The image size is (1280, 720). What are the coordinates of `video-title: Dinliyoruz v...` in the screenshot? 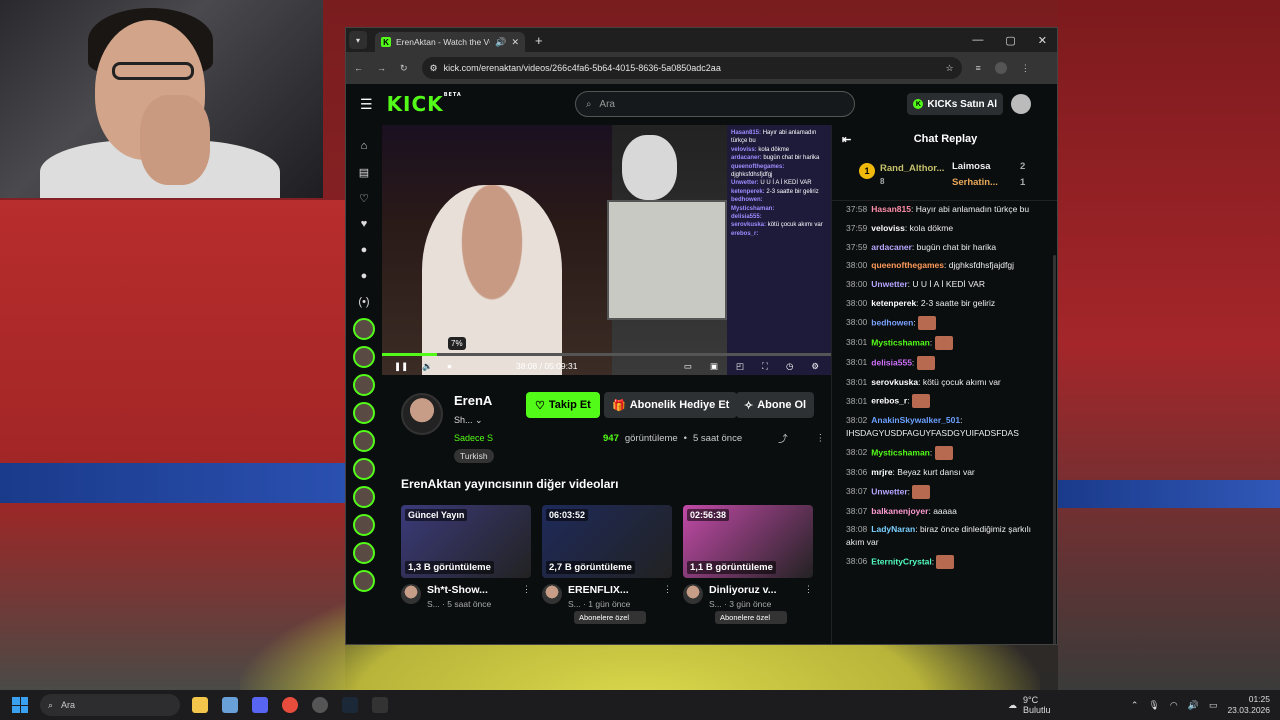 It's located at (753, 590).